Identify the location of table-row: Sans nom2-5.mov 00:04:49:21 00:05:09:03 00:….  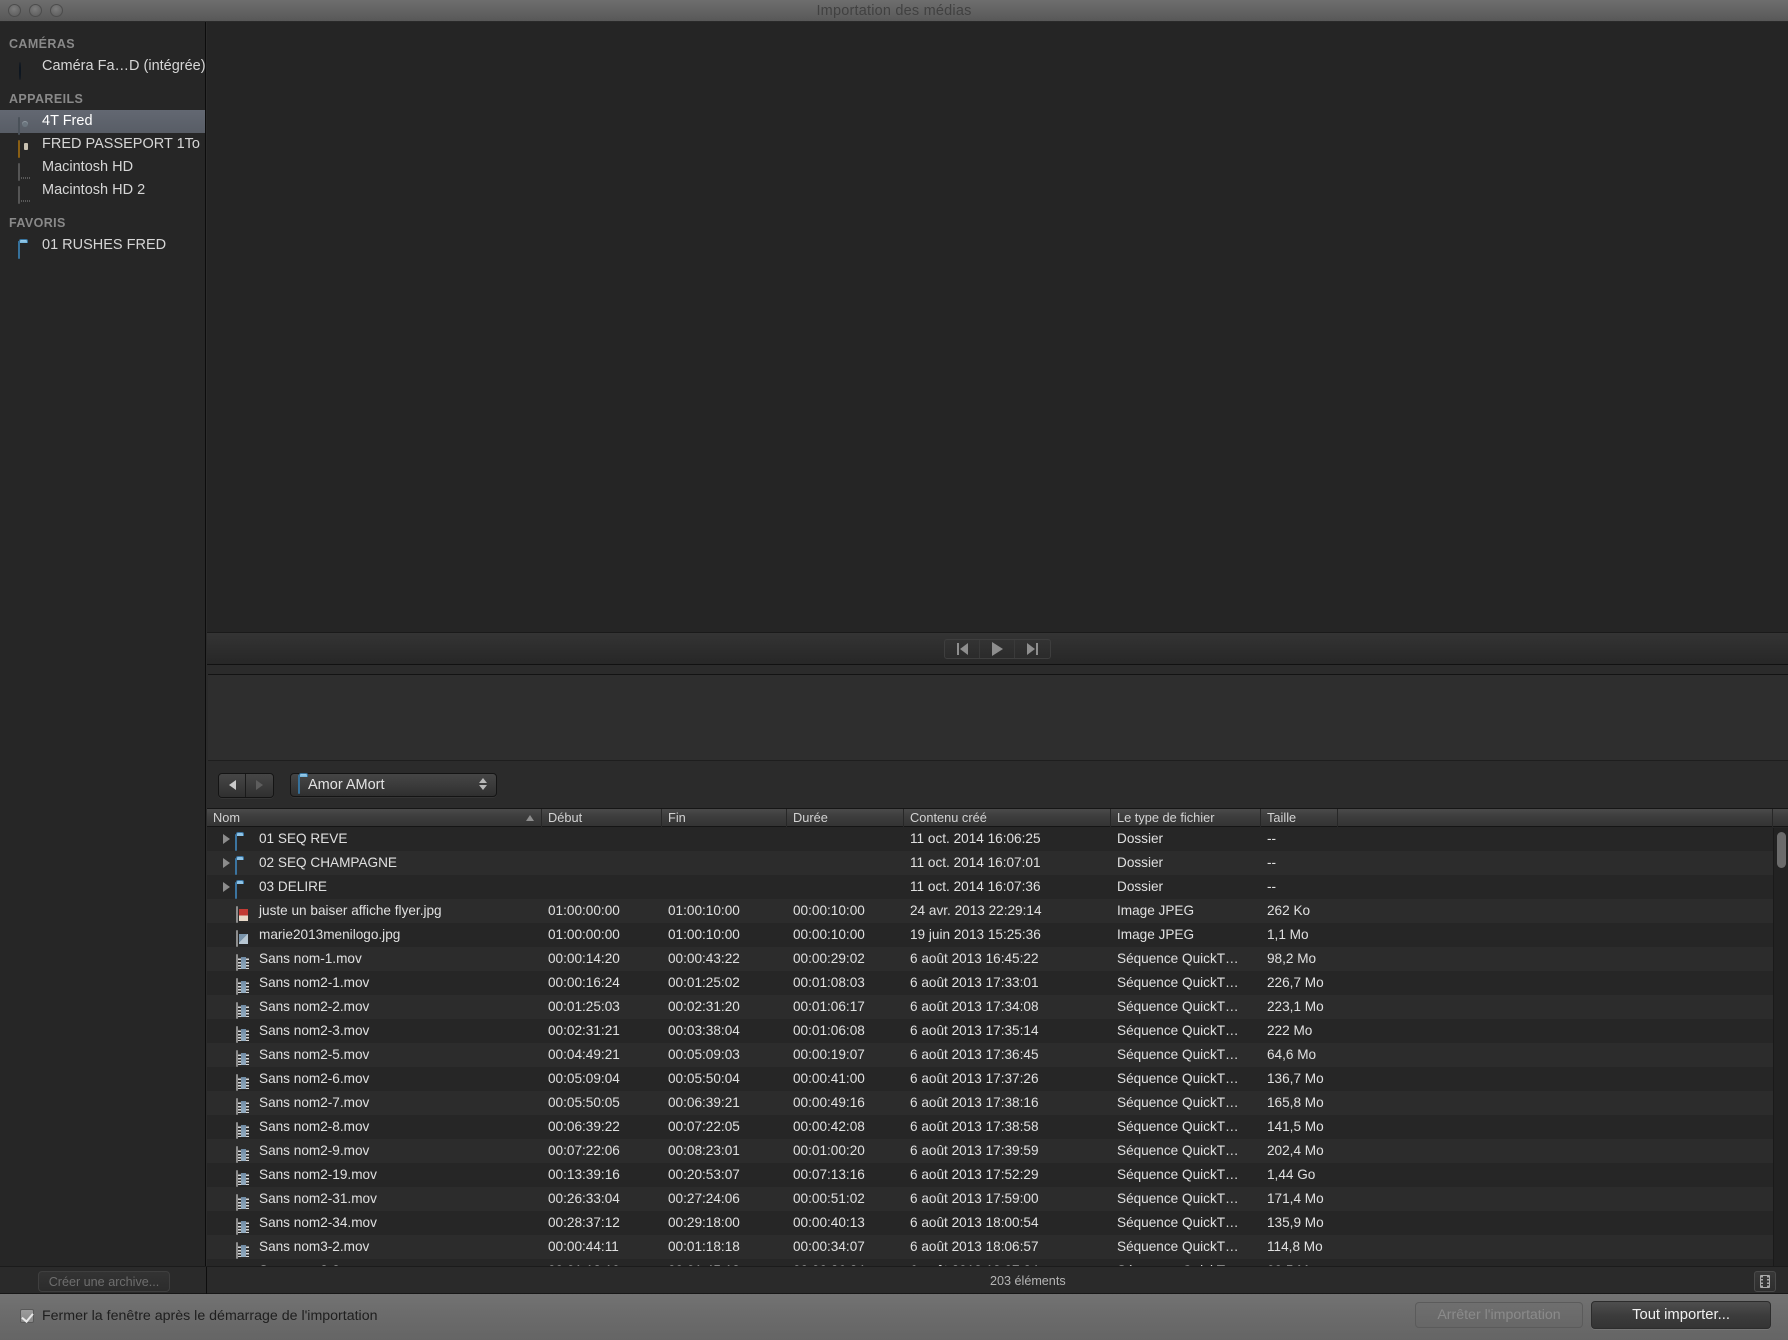
(997, 1055).